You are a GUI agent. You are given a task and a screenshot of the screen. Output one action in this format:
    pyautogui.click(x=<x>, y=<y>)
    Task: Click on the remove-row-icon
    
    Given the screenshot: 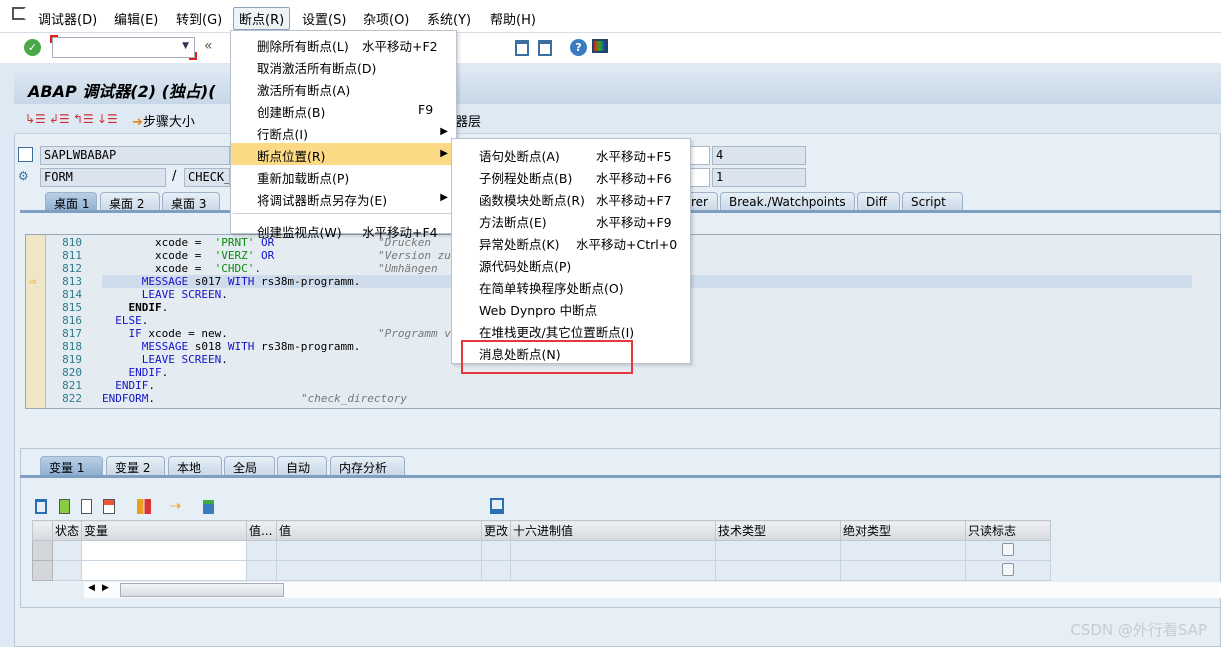 What is the action you would take?
    pyautogui.click(x=109, y=506)
    